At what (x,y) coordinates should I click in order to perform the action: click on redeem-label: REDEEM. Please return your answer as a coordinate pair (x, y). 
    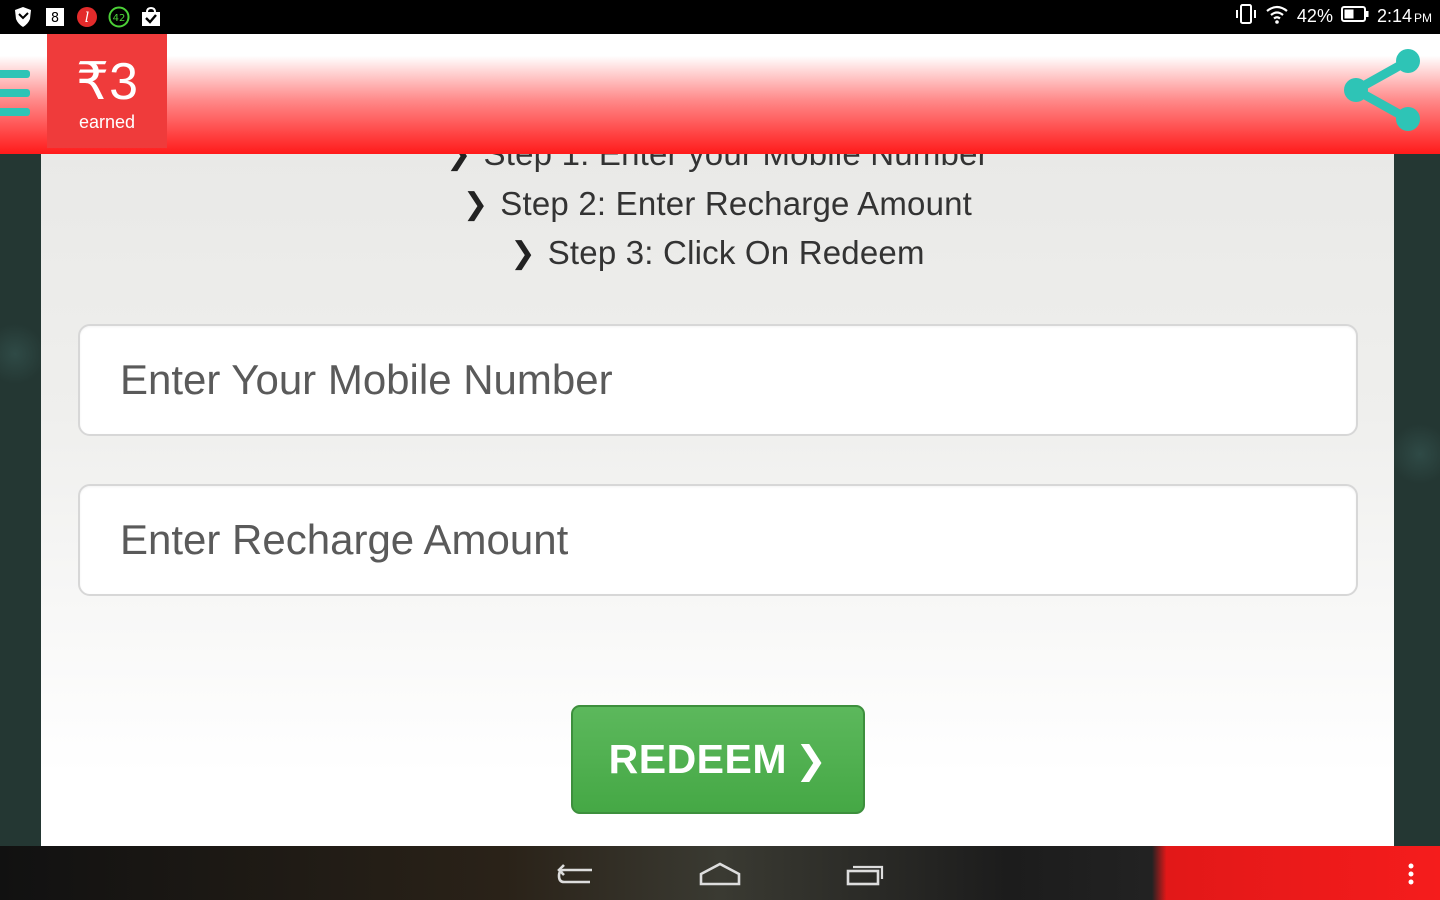
    Looking at the image, I should click on (698, 759).